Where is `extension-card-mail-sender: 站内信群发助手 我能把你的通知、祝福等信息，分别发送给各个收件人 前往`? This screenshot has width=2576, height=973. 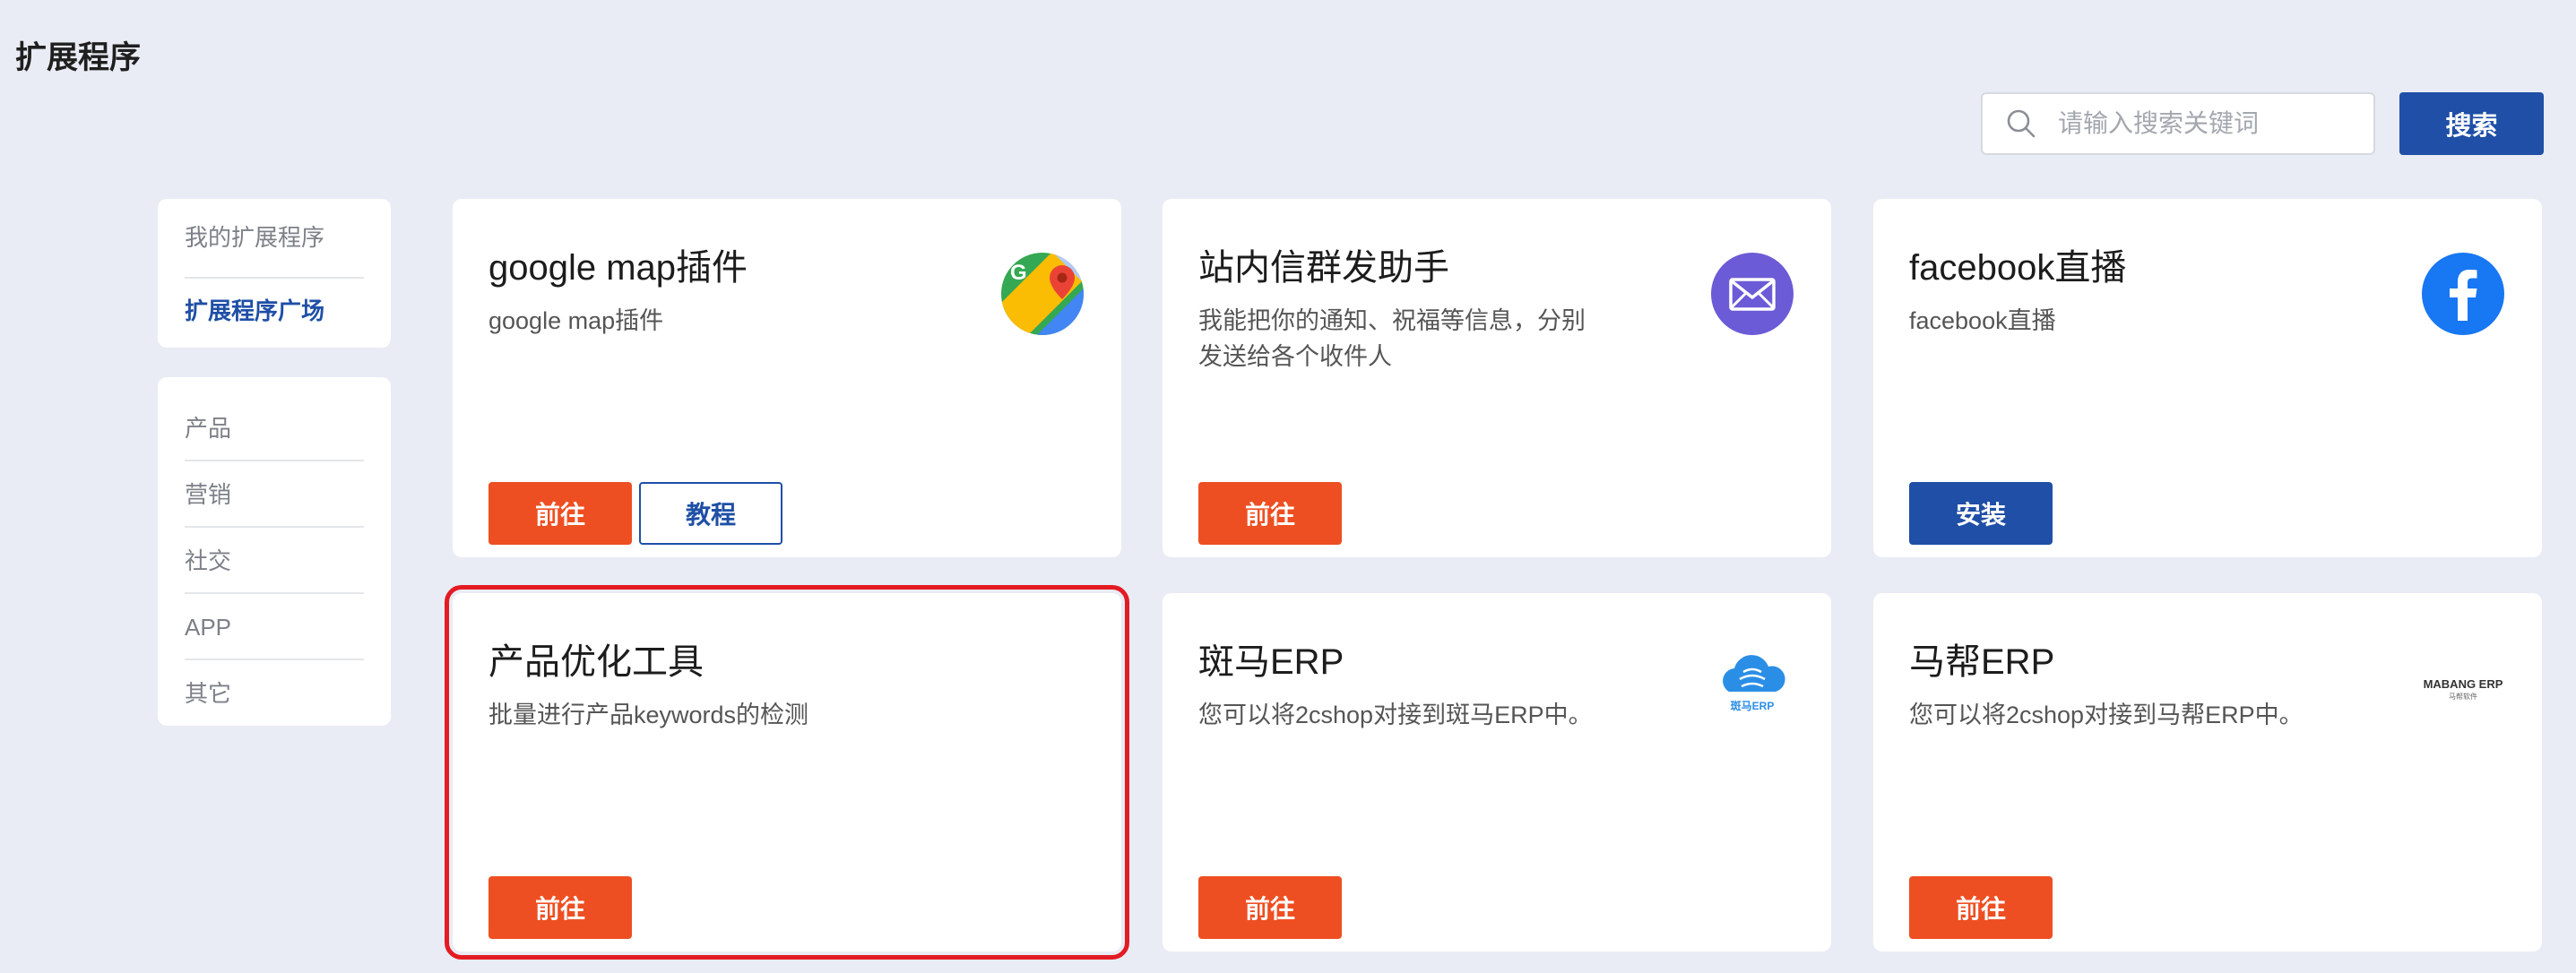 extension-card-mail-sender: 站内信群发助手 我能把你的通知、祝福等信息，分别发送给各个收件人 前往 is located at coordinates (1497, 378).